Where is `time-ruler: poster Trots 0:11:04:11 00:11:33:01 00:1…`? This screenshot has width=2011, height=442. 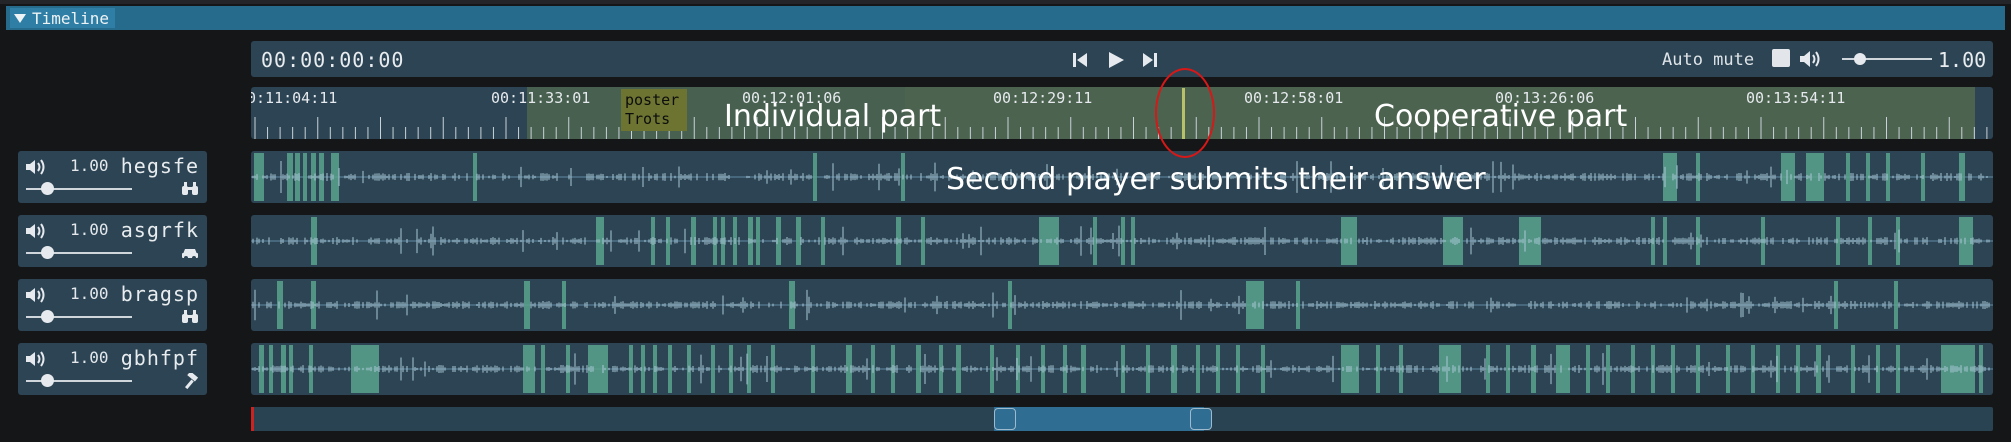
time-ruler: poster Trots 0:11:04:11 00:11:33:01 00:1… is located at coordinates (1122, 113).